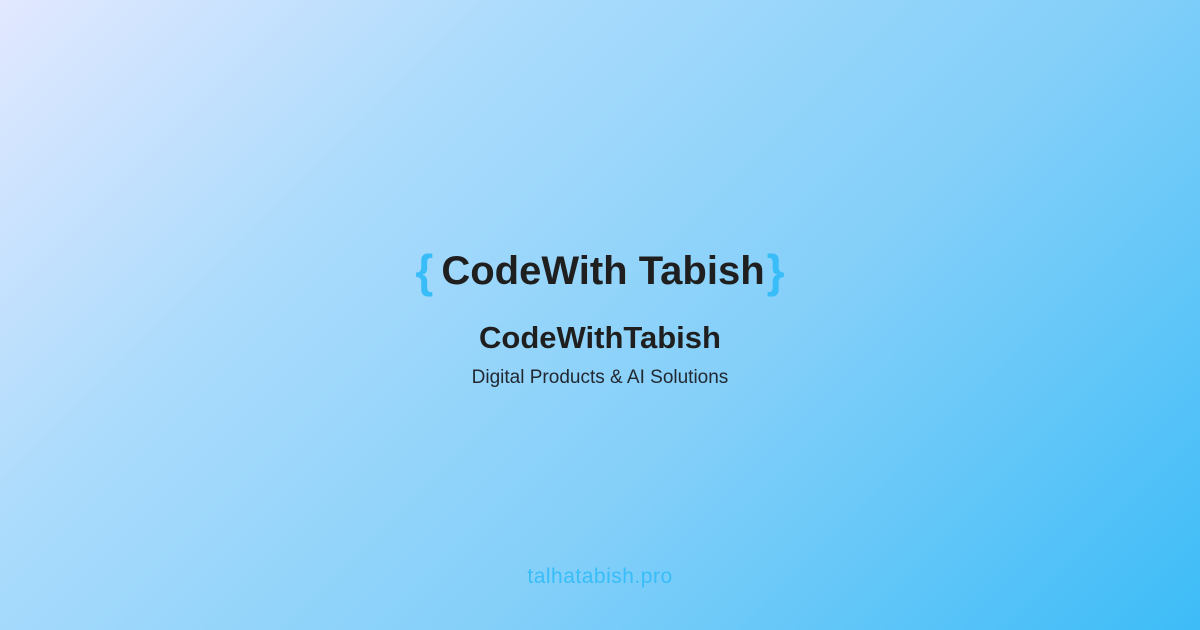 This screenshot has height=630, width=1200. I want to click on logo: {CodeWith Tabish}, so click(600, 271).